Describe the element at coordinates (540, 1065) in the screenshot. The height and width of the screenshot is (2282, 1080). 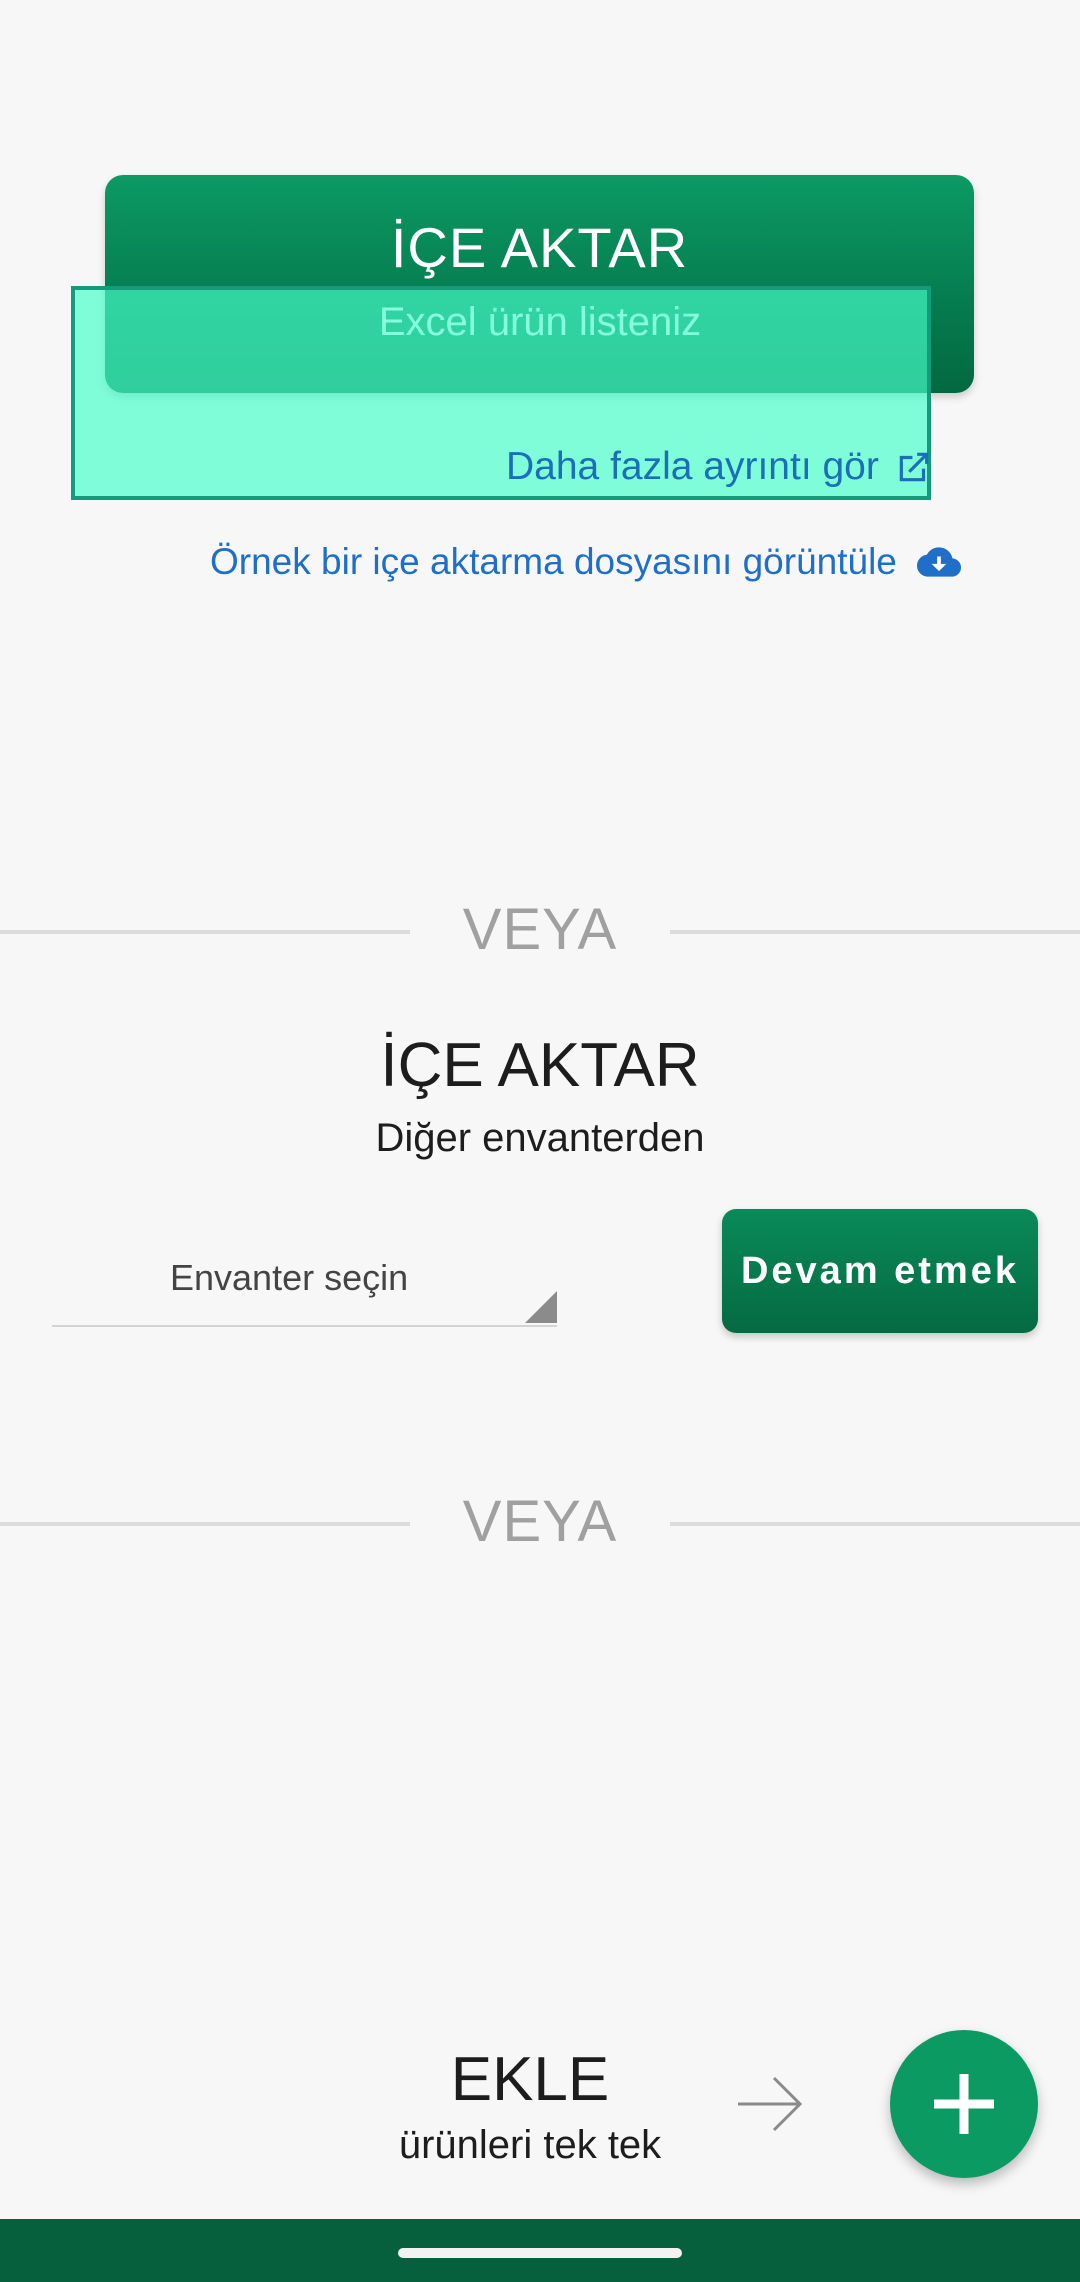
I see `import-inventory-title: İÇE AKTAR` at that location.